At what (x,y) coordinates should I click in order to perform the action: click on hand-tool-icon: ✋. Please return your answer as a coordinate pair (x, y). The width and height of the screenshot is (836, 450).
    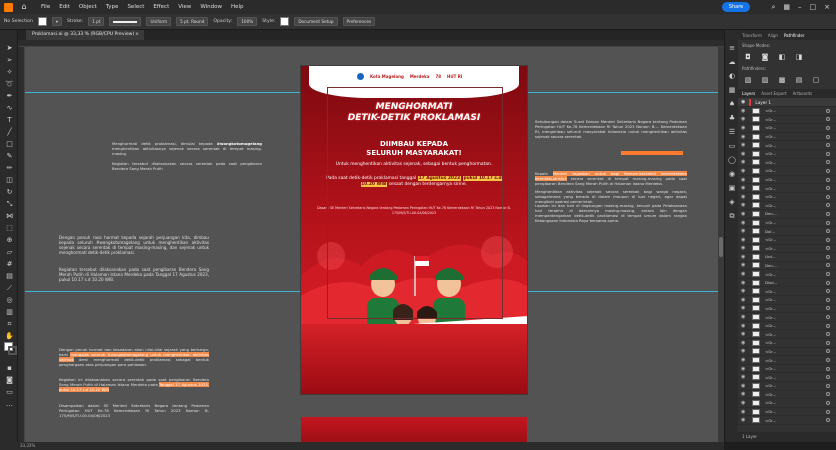
    Looking at the image, I should click on (9, 336).